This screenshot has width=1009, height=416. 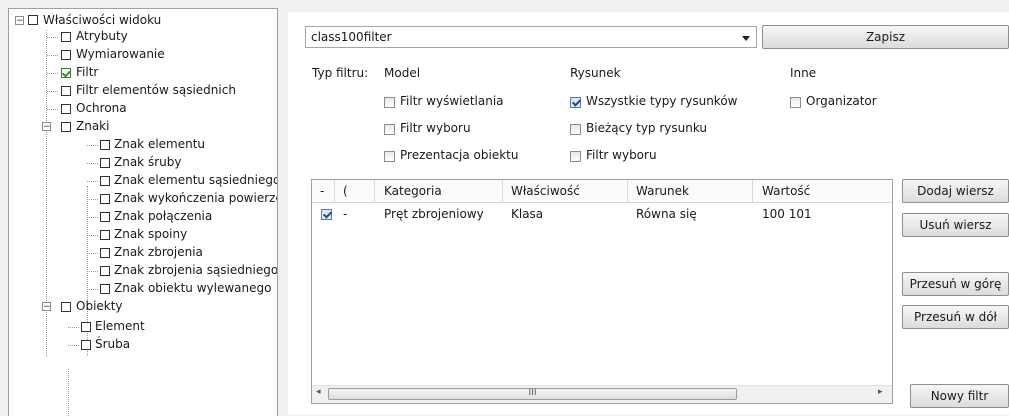 What do you see at coordinates (318, 392) in the screenshot?
I see `scroll-left-icon: ◂` at bounding box center [318, 392].